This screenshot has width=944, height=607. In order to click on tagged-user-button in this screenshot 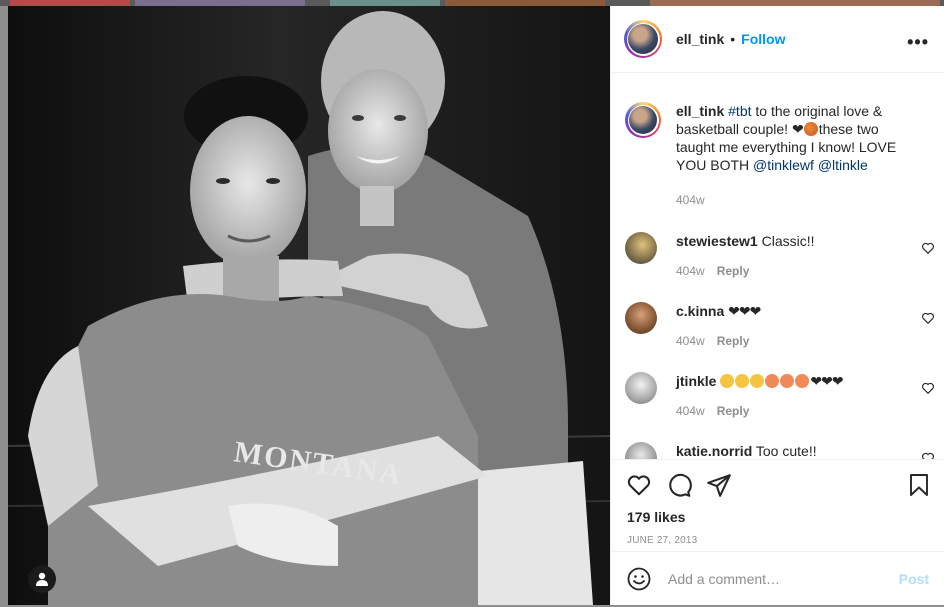, I will do `click(42, 579)`.